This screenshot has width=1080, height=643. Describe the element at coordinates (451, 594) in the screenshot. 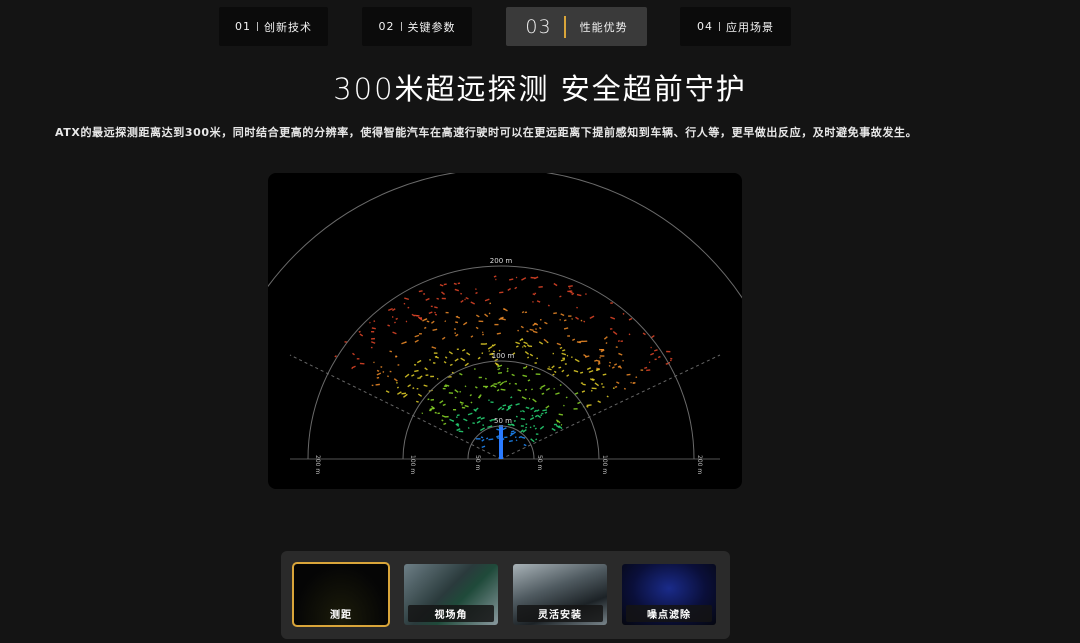

I see `thumbnail-field-of-view: 视场角` at that location.